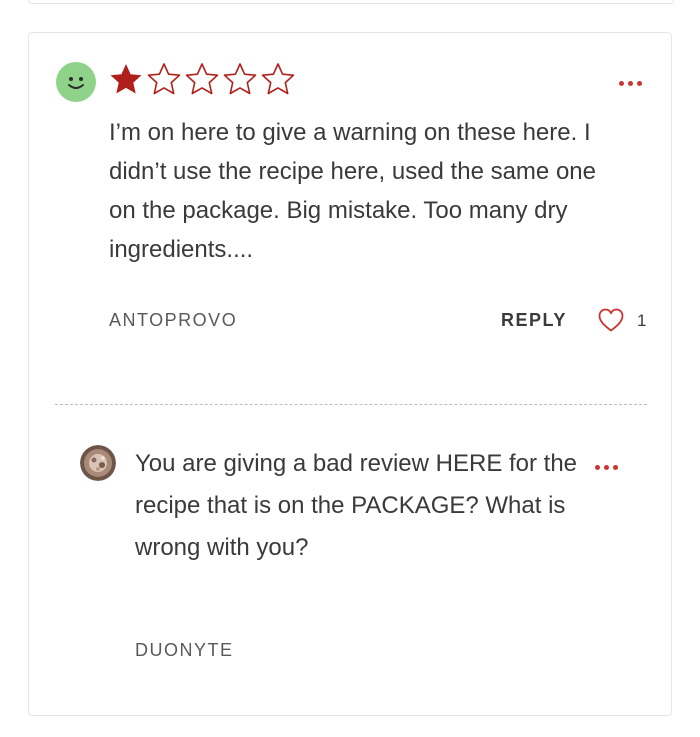 This screenshot has width=700, height=737. I want to click on star-rating, so click(202, 79).